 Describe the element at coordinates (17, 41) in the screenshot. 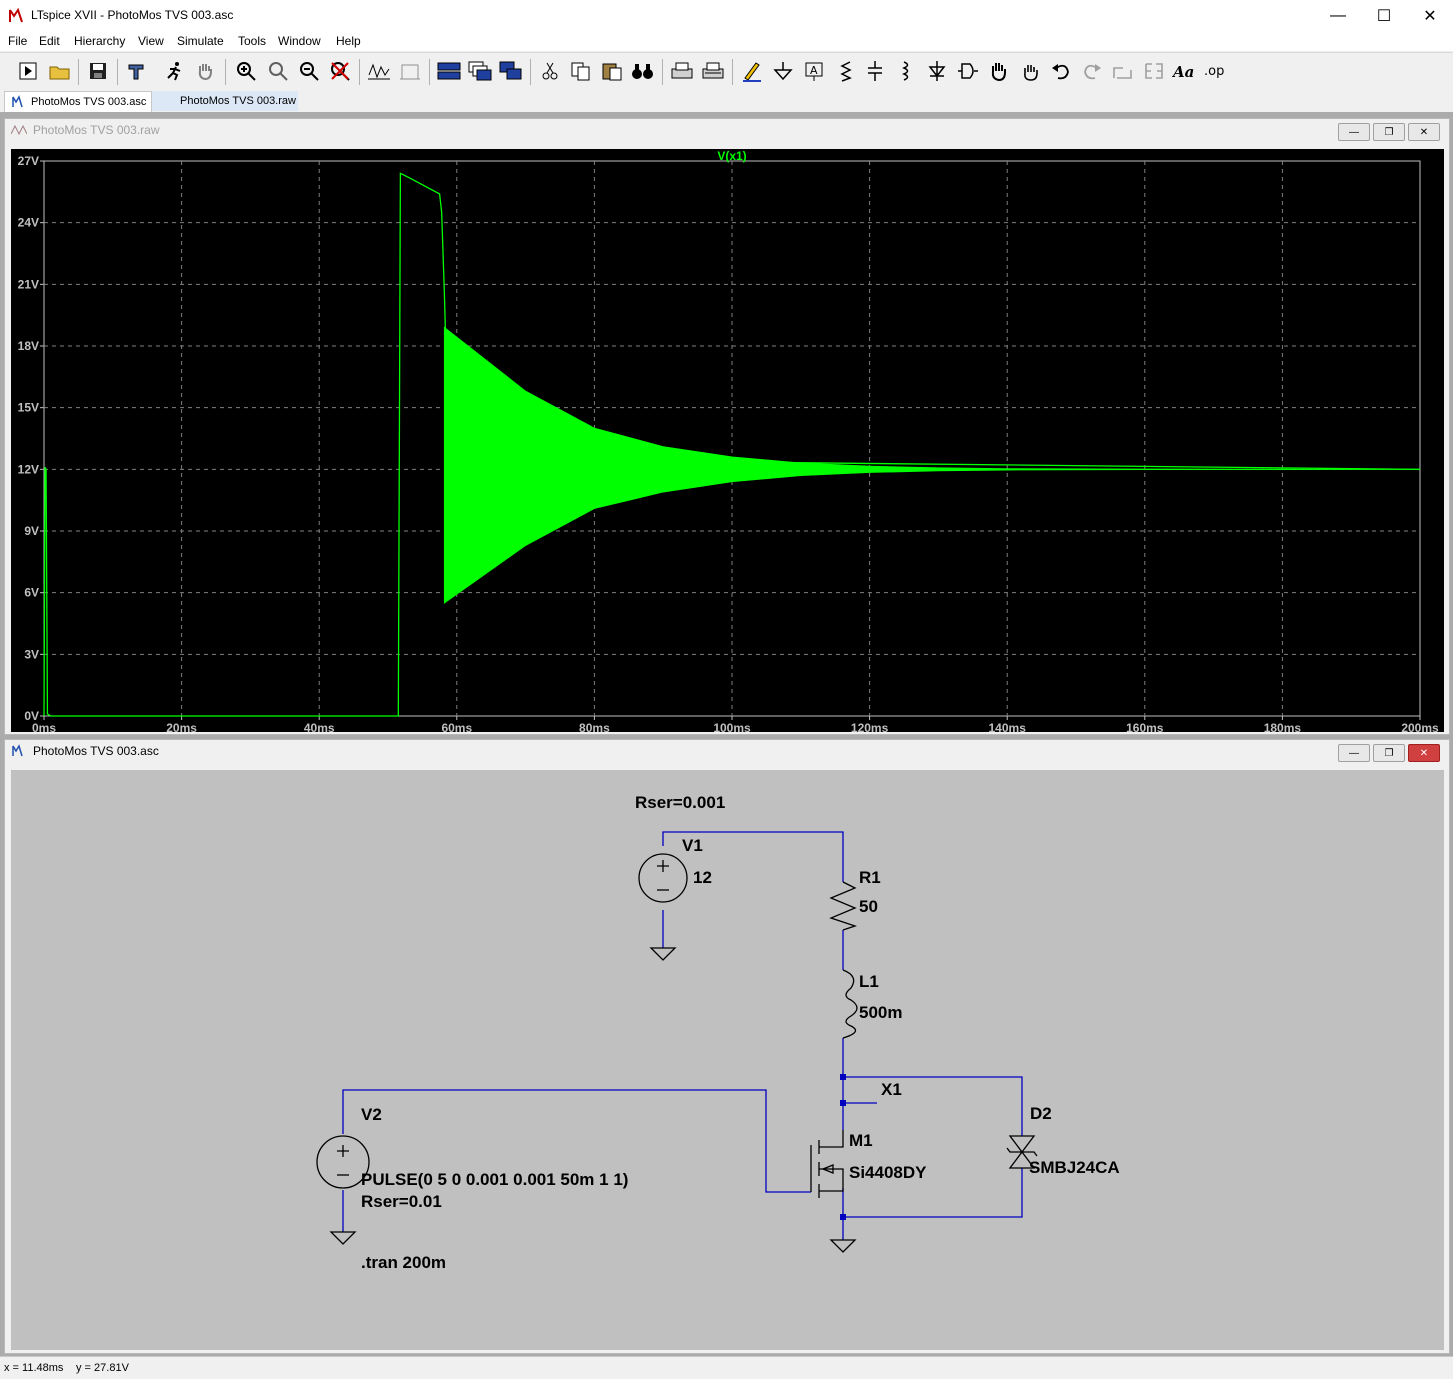

I see `menu-file: File` at that location.